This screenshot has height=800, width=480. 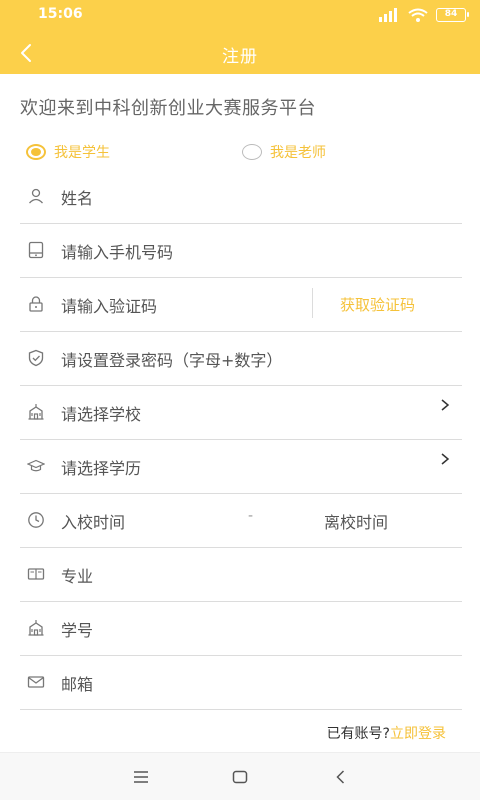 I want to click on role-student-option: 我是学生, so click(x=68, y=152).